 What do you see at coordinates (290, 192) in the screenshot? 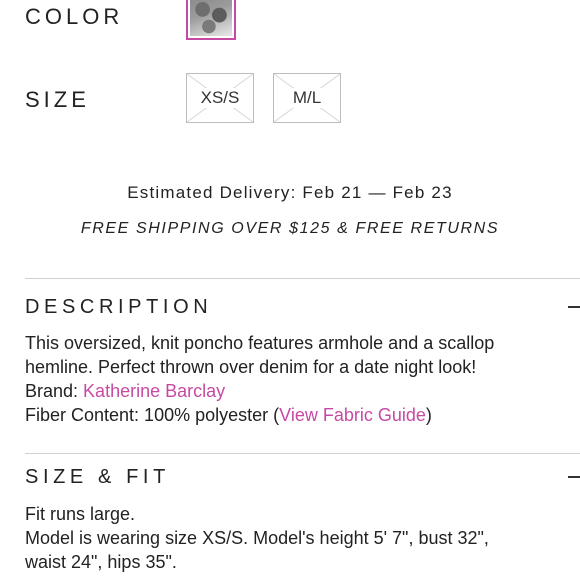
I see `estimated-delivery: Estimated Delivery: Feb 21 — Feb 23` at bounding box center [290, 192].